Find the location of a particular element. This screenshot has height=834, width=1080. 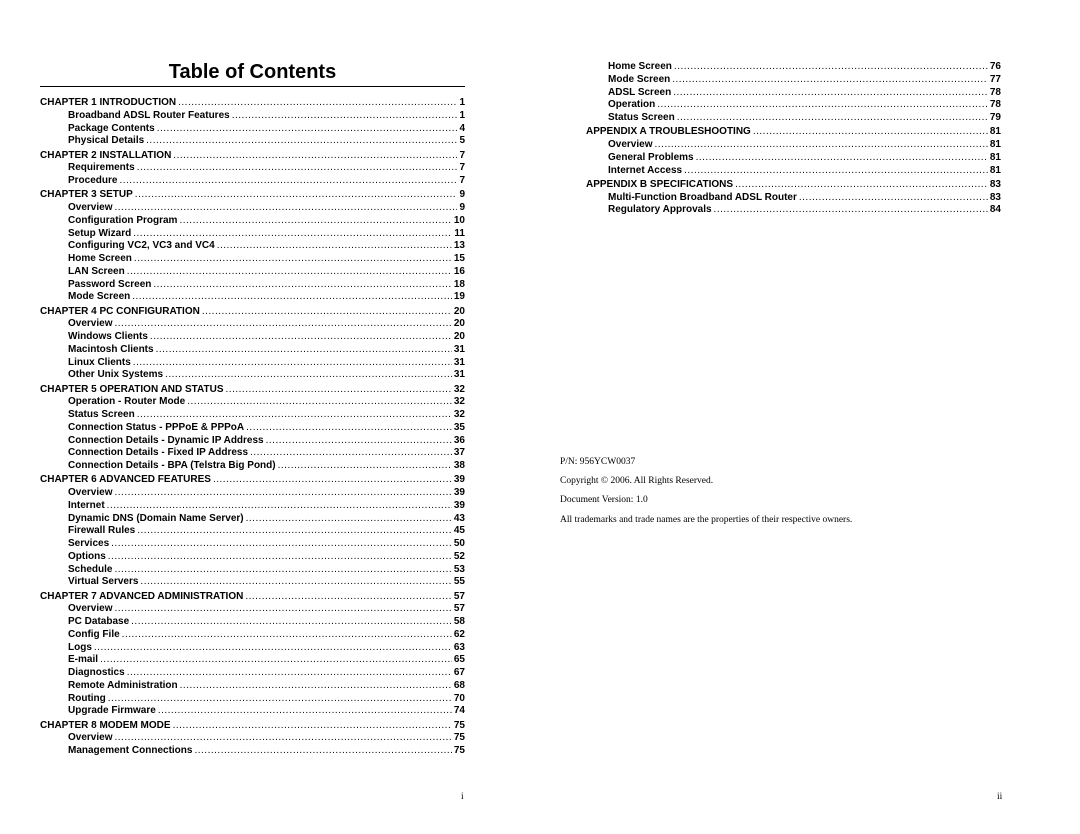

toc-chapter-entry: APPENDIX A TROUBLESHOOTING 81 is located at coordinates (793, 132).